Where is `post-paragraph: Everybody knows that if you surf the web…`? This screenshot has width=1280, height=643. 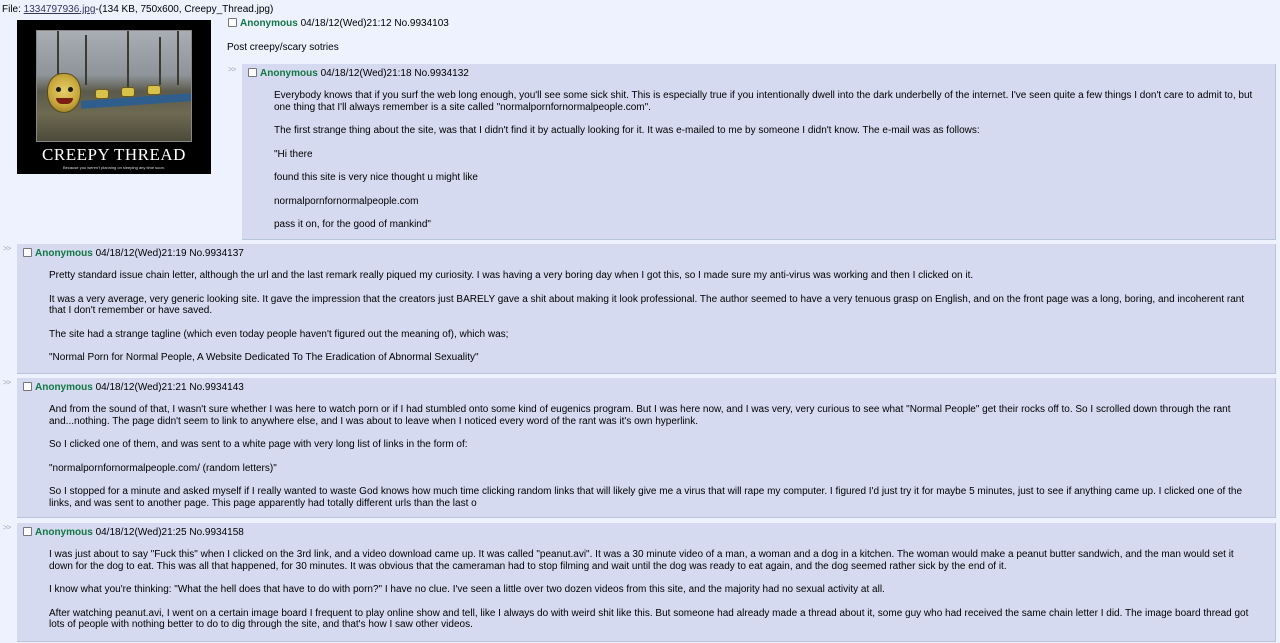 post-paragraph: Everybody knows that if you surf the web… is located at coordinates (763, 101).